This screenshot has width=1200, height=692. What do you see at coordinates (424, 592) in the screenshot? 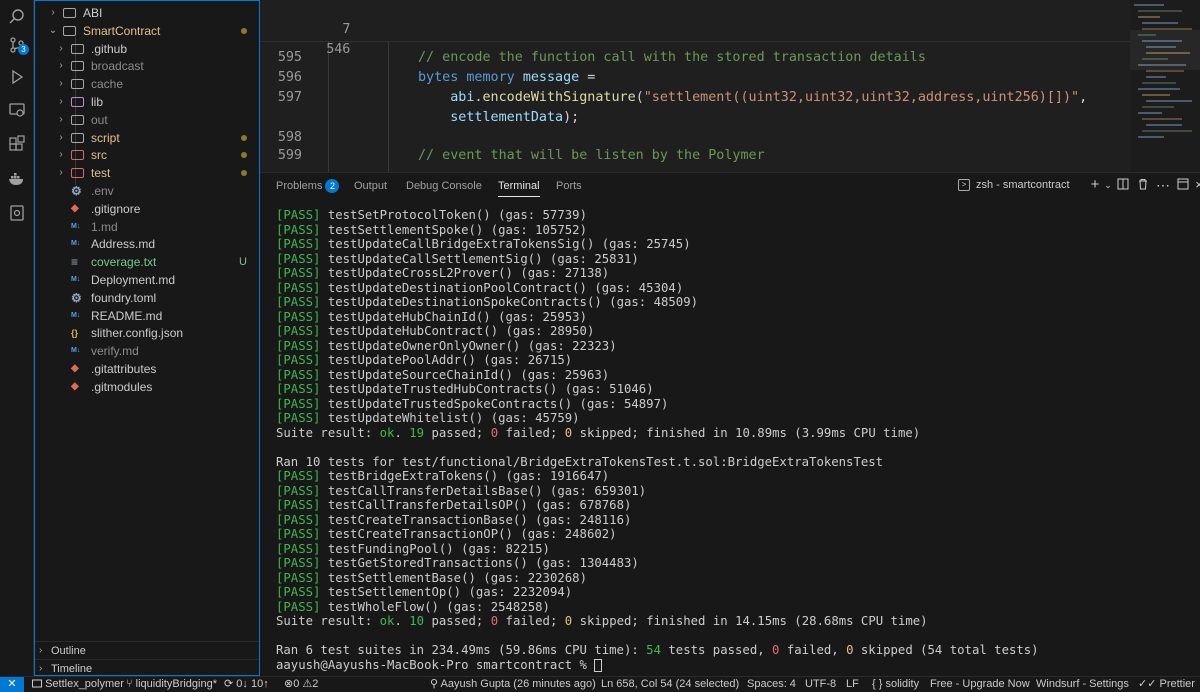
I see `test-result-line: [PASS] testSettlementOp() (gas: 2232094)` at bounding box center [424, 592].